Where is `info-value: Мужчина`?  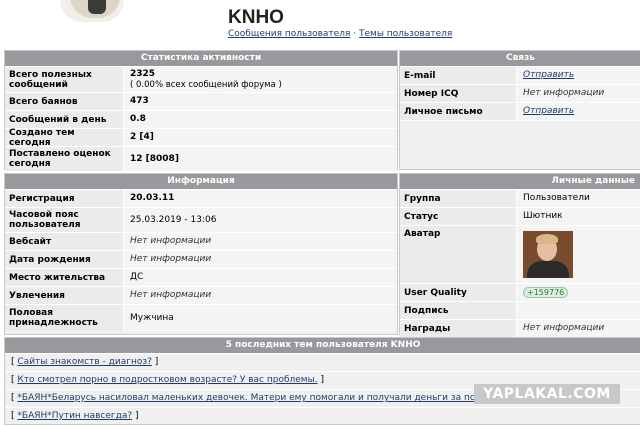 info-value: Мужчина is located at coordinates (260, 318).